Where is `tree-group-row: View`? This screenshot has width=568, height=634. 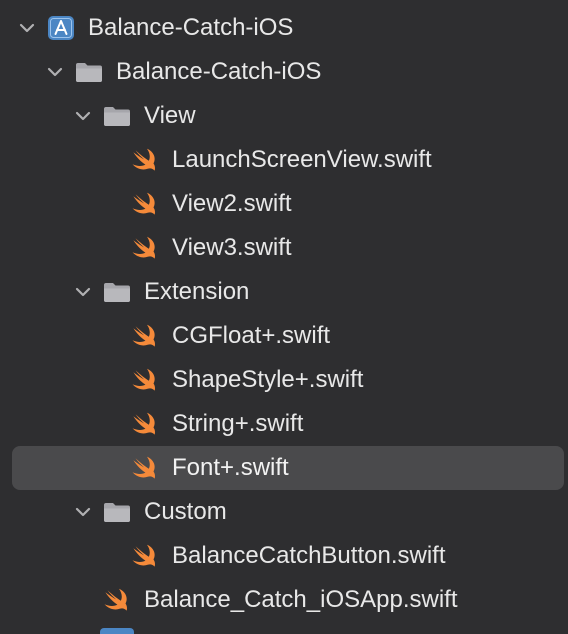 tree-group-row: View is located at coordinates (284, 116).